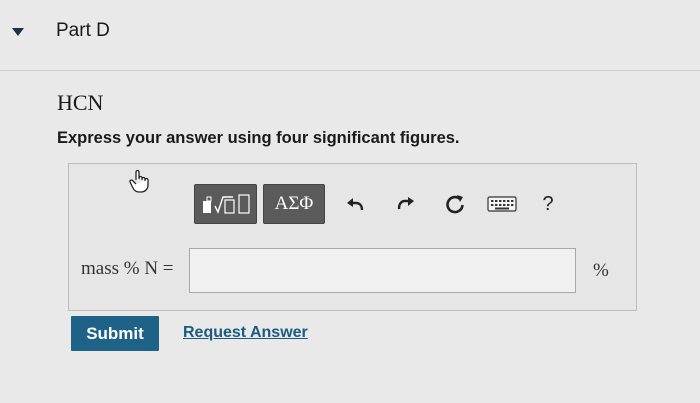 The width and height of the screenshot is (700, 403). I want to click on reset-icon, so click(455, 204).